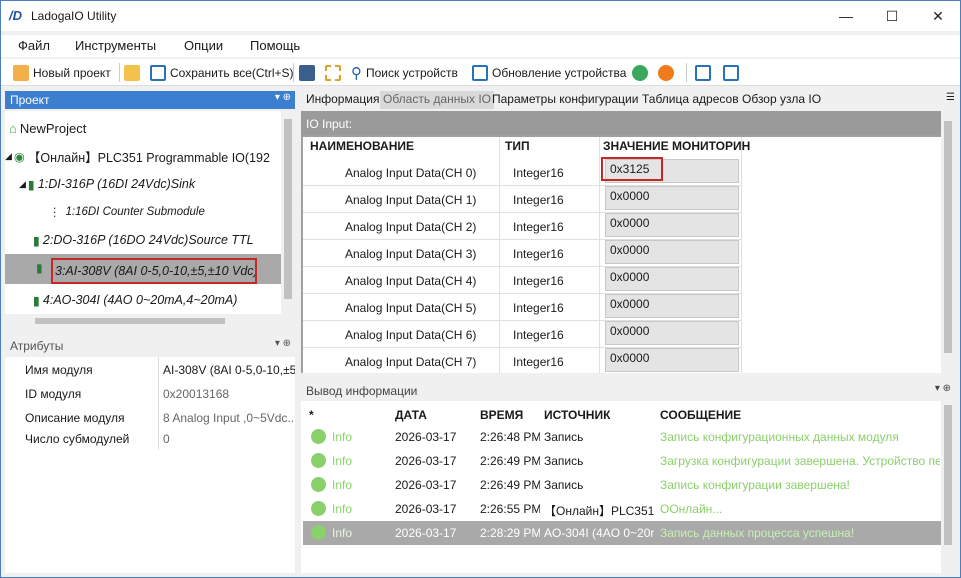 This screenshot has width=961, height=578. I want to click on tree-submodule-1: ⋮ 1:16DI Counter Submodule, so click(127, 212).